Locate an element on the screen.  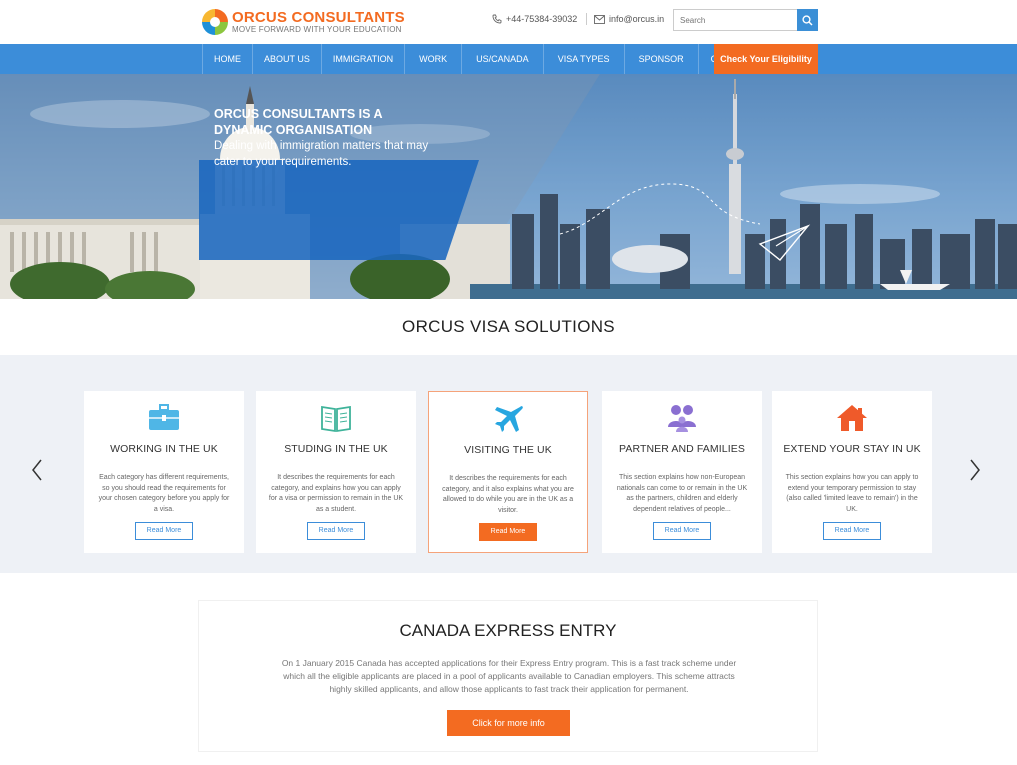
nav-home: HOME is located at coordinates (227, 59).